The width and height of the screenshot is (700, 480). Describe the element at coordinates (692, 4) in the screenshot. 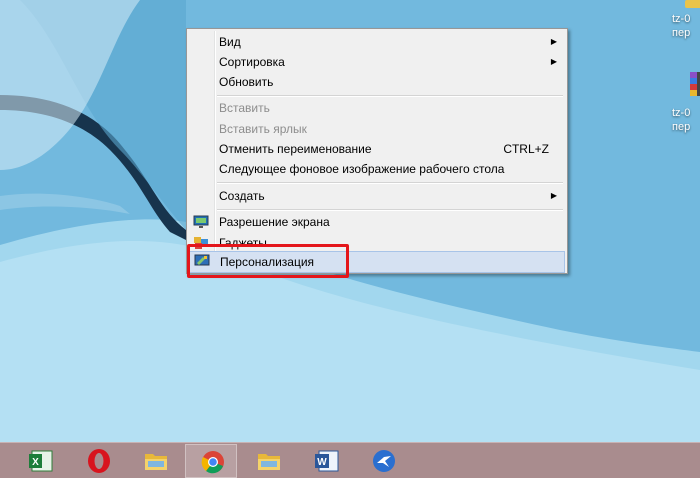

I see `file-icon` at that location.